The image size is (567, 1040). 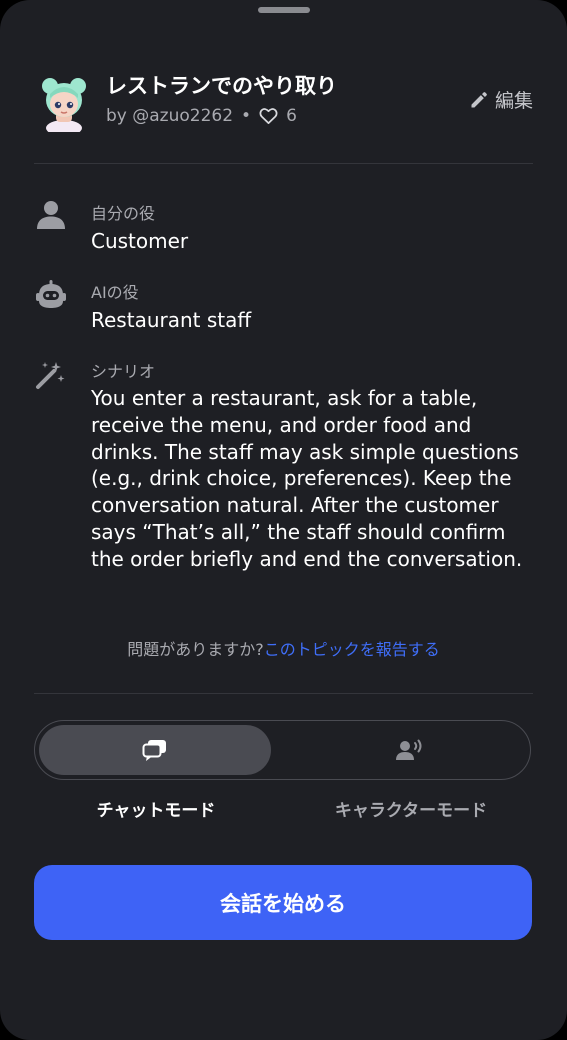 I want to click on header-divider, so click(x=283, y=163).